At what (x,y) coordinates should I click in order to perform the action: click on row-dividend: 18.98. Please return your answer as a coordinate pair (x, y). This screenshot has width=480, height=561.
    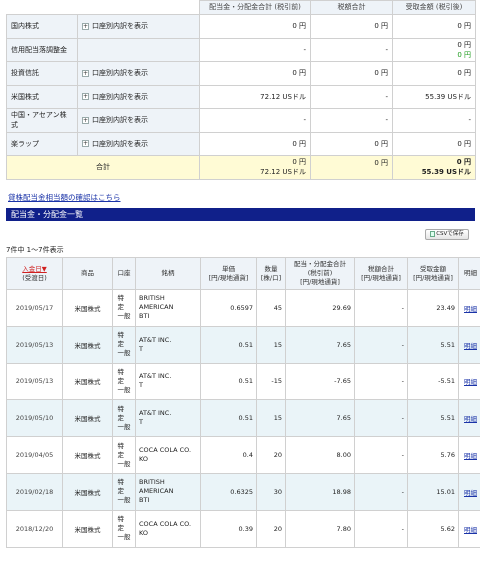
    Looking at the image, I should click on (320, 491).